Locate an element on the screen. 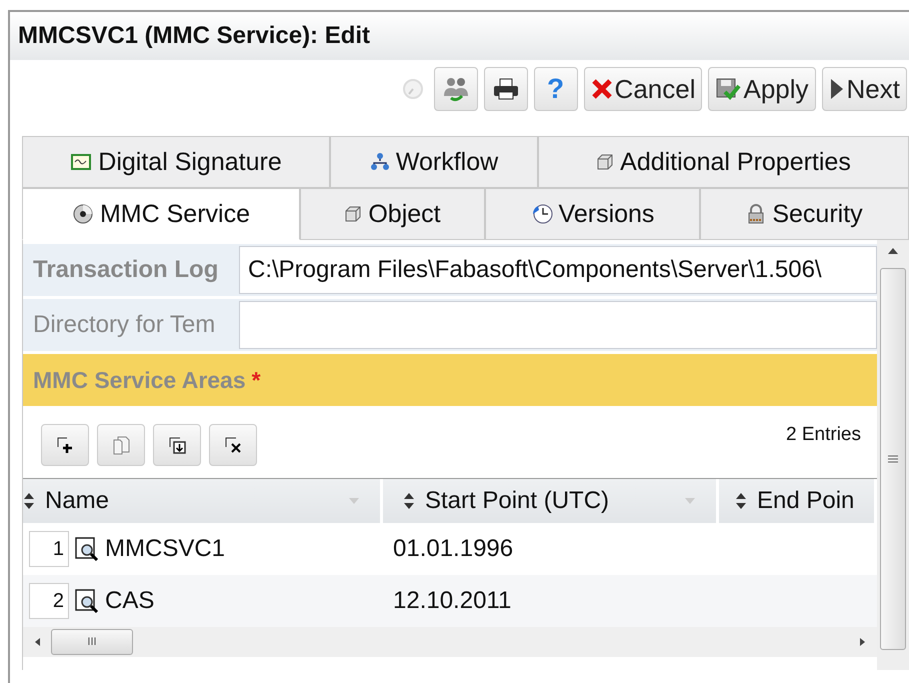 The width and height of the screenshot is (909, 683). scroll-up-icon is located at coordinates (893, 251).